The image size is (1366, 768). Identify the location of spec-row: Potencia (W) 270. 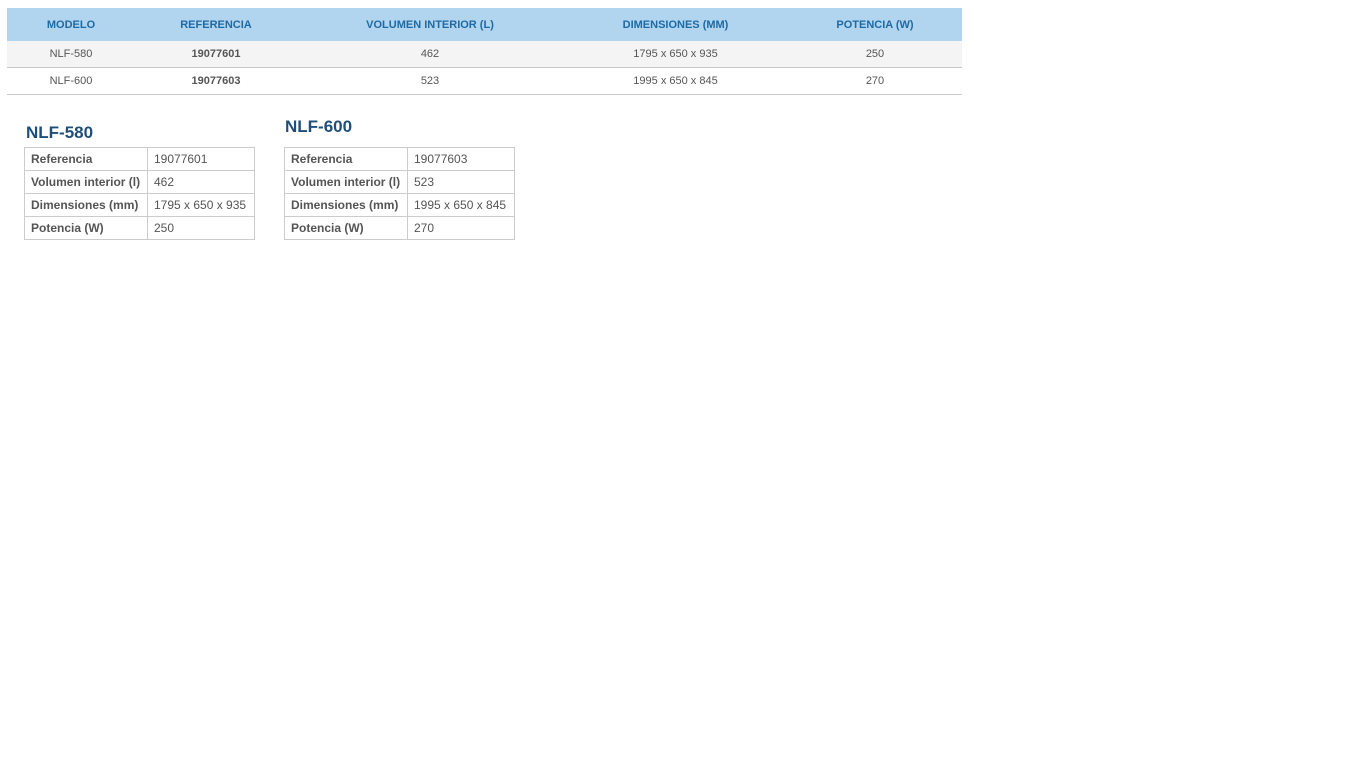
(399, 228).